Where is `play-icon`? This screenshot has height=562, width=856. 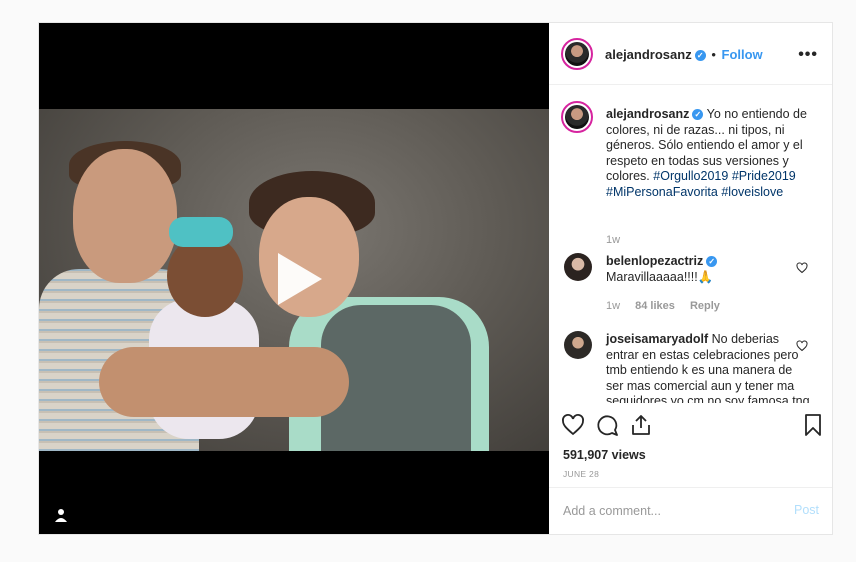
play-icon is located at coordinates (296, 279).